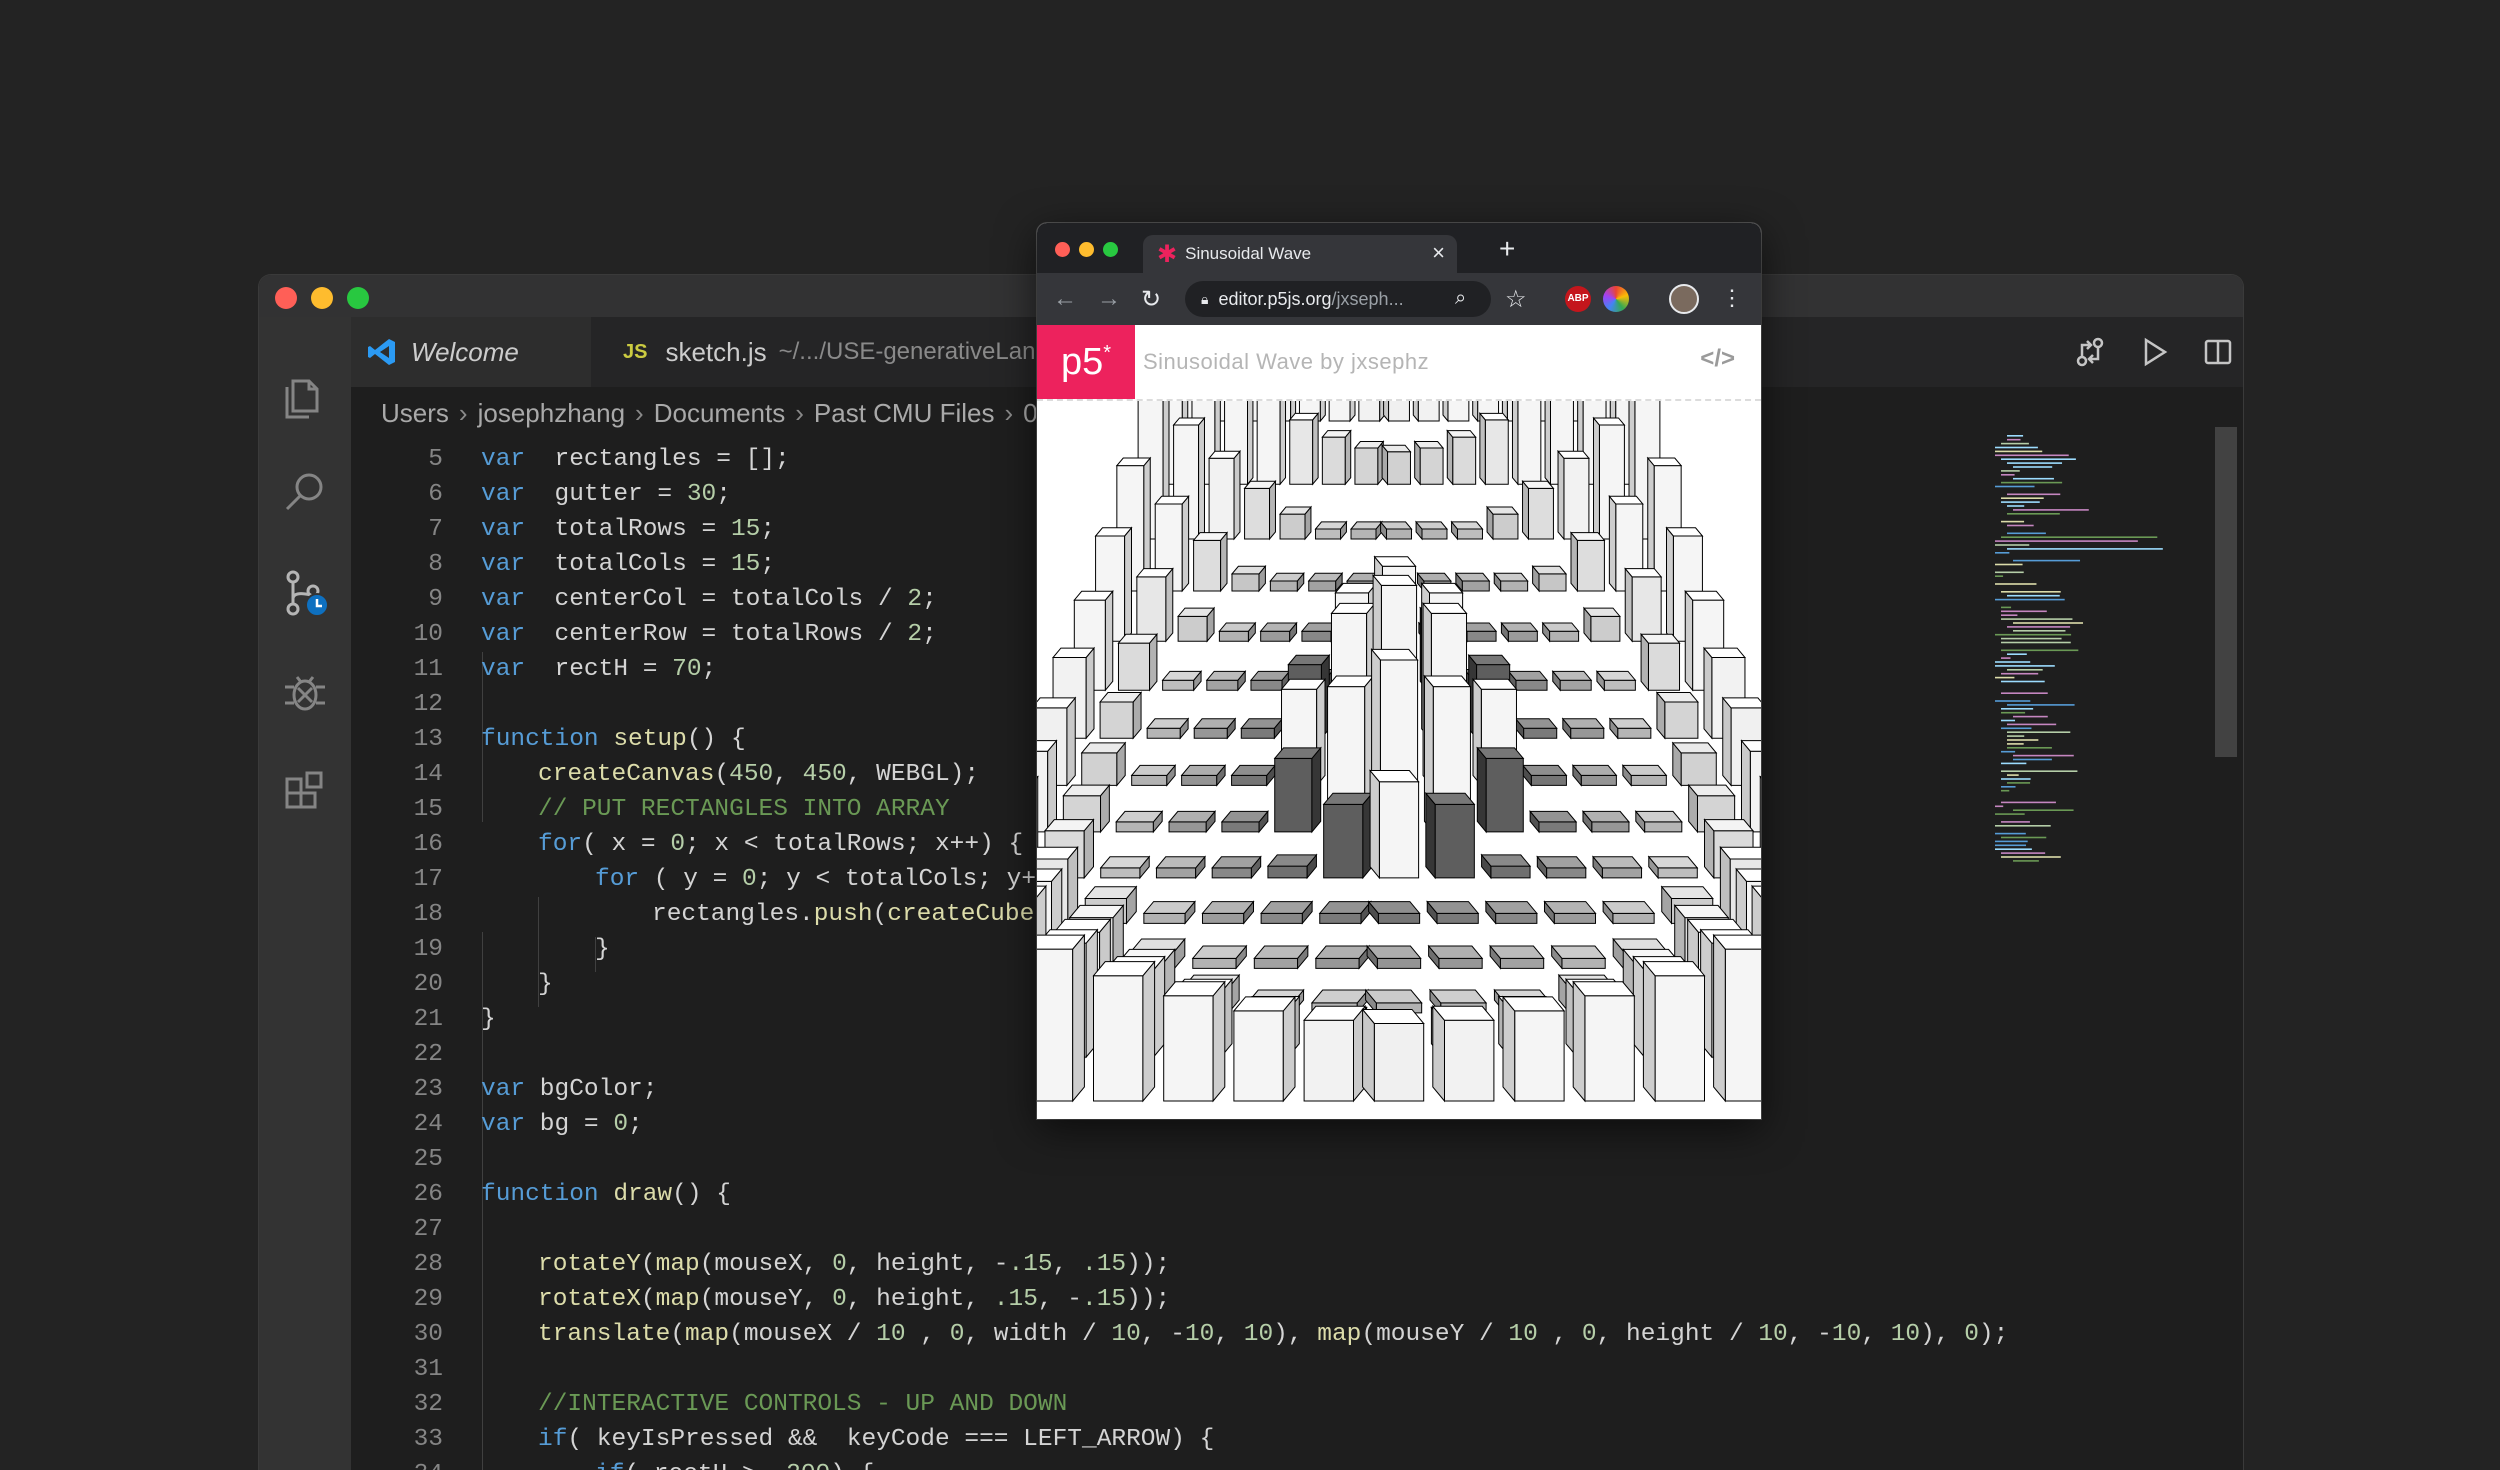 This screenshot has height=1470, width=2500. What do you see at coordinates (635, 1124) in the screenshot?
I see `code-token: ;` at bounding box center [635, 1124].